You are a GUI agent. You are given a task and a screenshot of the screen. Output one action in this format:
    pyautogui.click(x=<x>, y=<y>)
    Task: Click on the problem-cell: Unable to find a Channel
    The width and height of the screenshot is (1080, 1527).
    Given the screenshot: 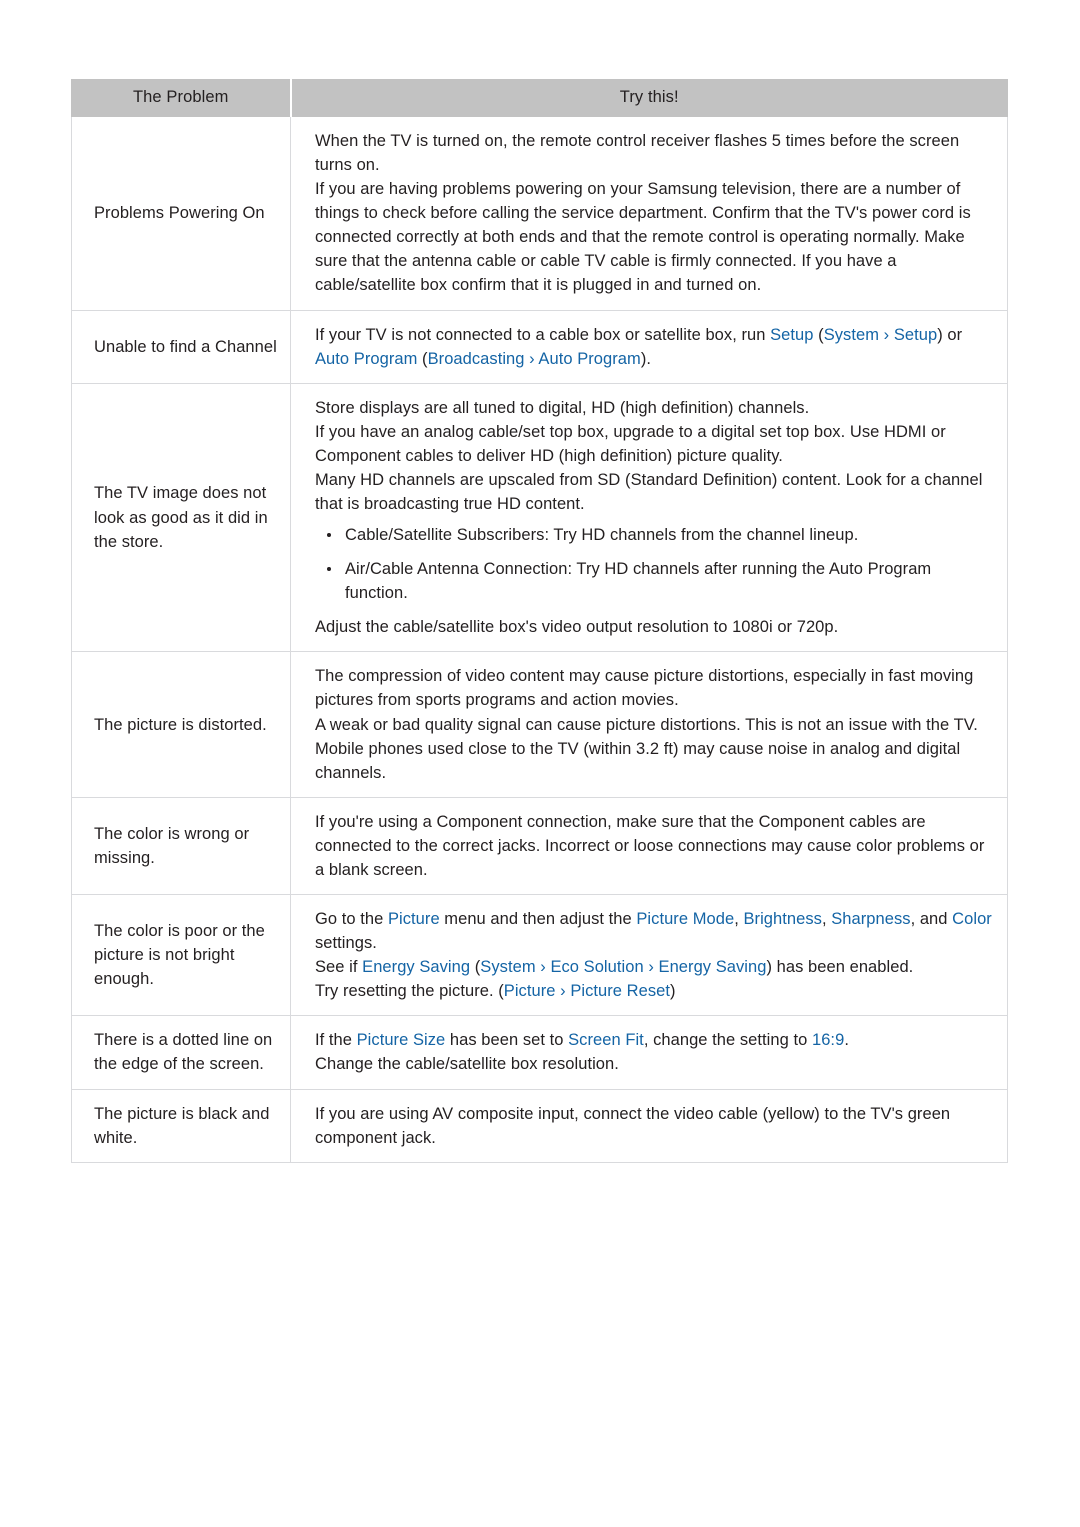 What is the action you would take?
    pyautogui.click(x=181, y=346)
    